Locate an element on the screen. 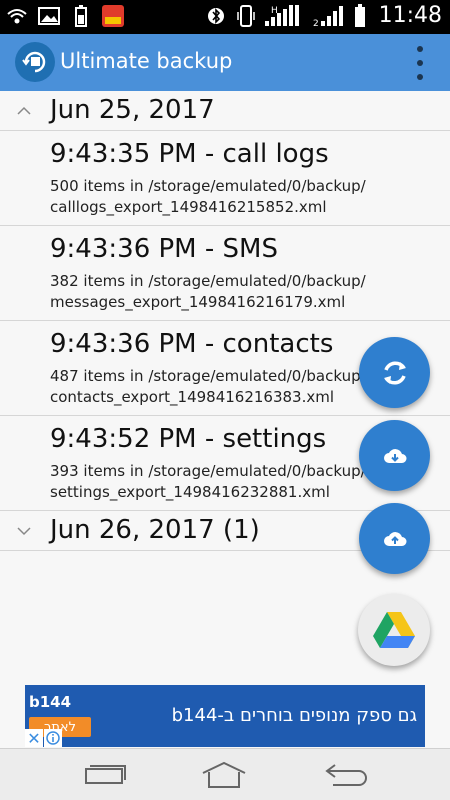 The image size is (450, 800). ad-text: גם ספק מנופים בוחרים ב-b144 is located at coordinates (294, 715).